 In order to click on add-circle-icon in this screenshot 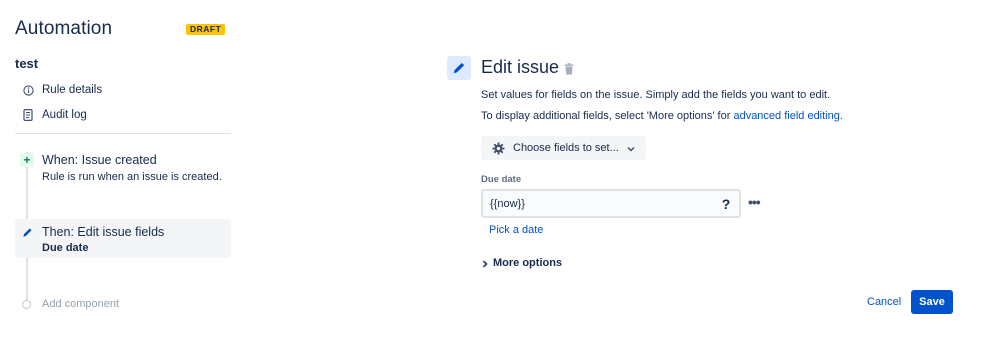, I will do `click(26, 304)`.